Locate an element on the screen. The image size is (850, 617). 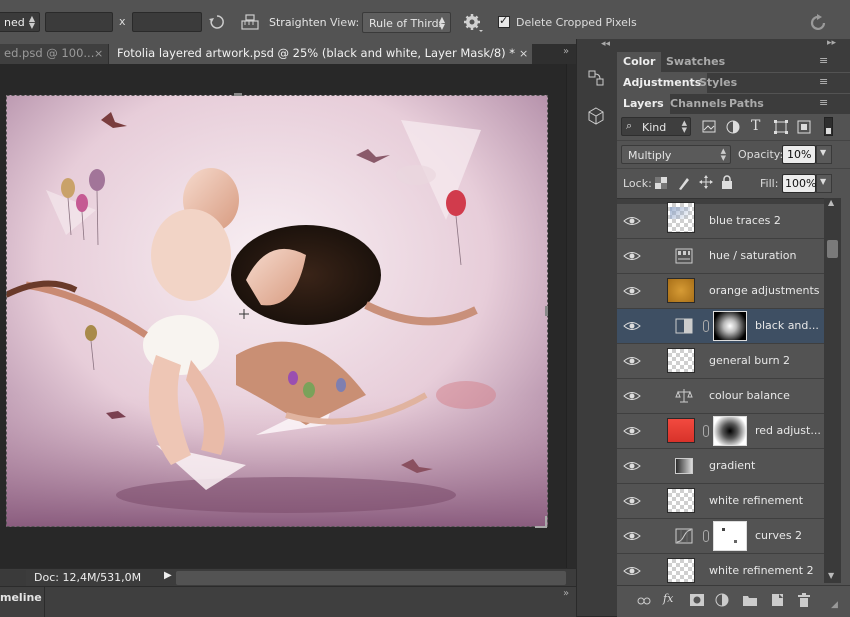
straighten-label: Straighten is located at coordinates (298, 22).